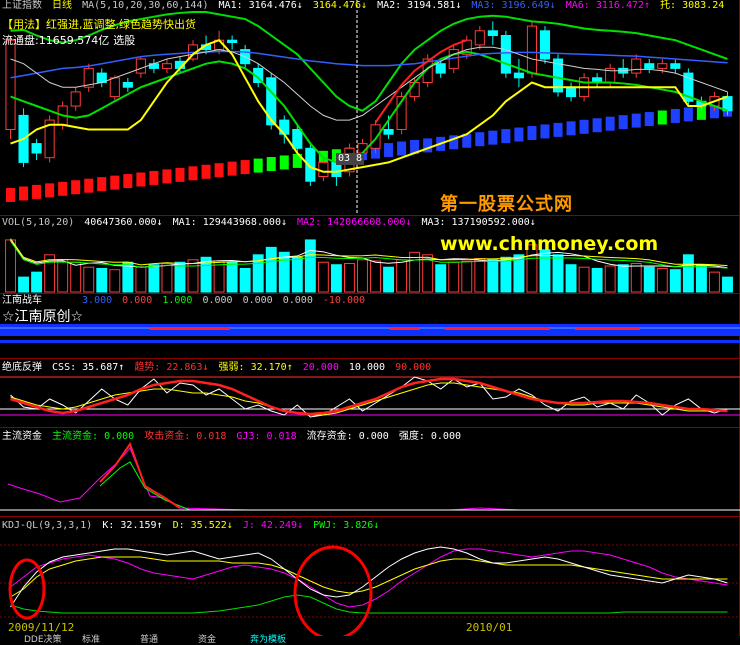 This screenshot has width=740, height=645. Describe the element at coordinates (320, 367) in the screenshot. I see `juedi-l1: 20.000` at that location.